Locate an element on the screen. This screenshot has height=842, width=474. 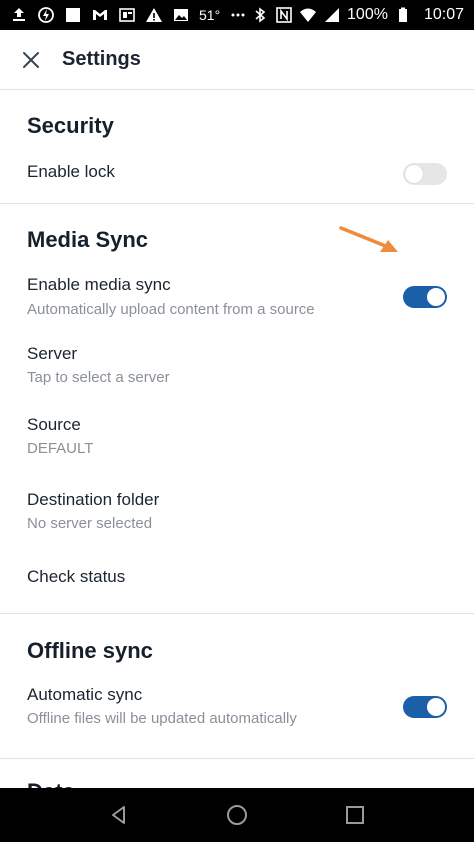
enable-media-sync-label: Enable media sync is located at coordinates (99, 284).